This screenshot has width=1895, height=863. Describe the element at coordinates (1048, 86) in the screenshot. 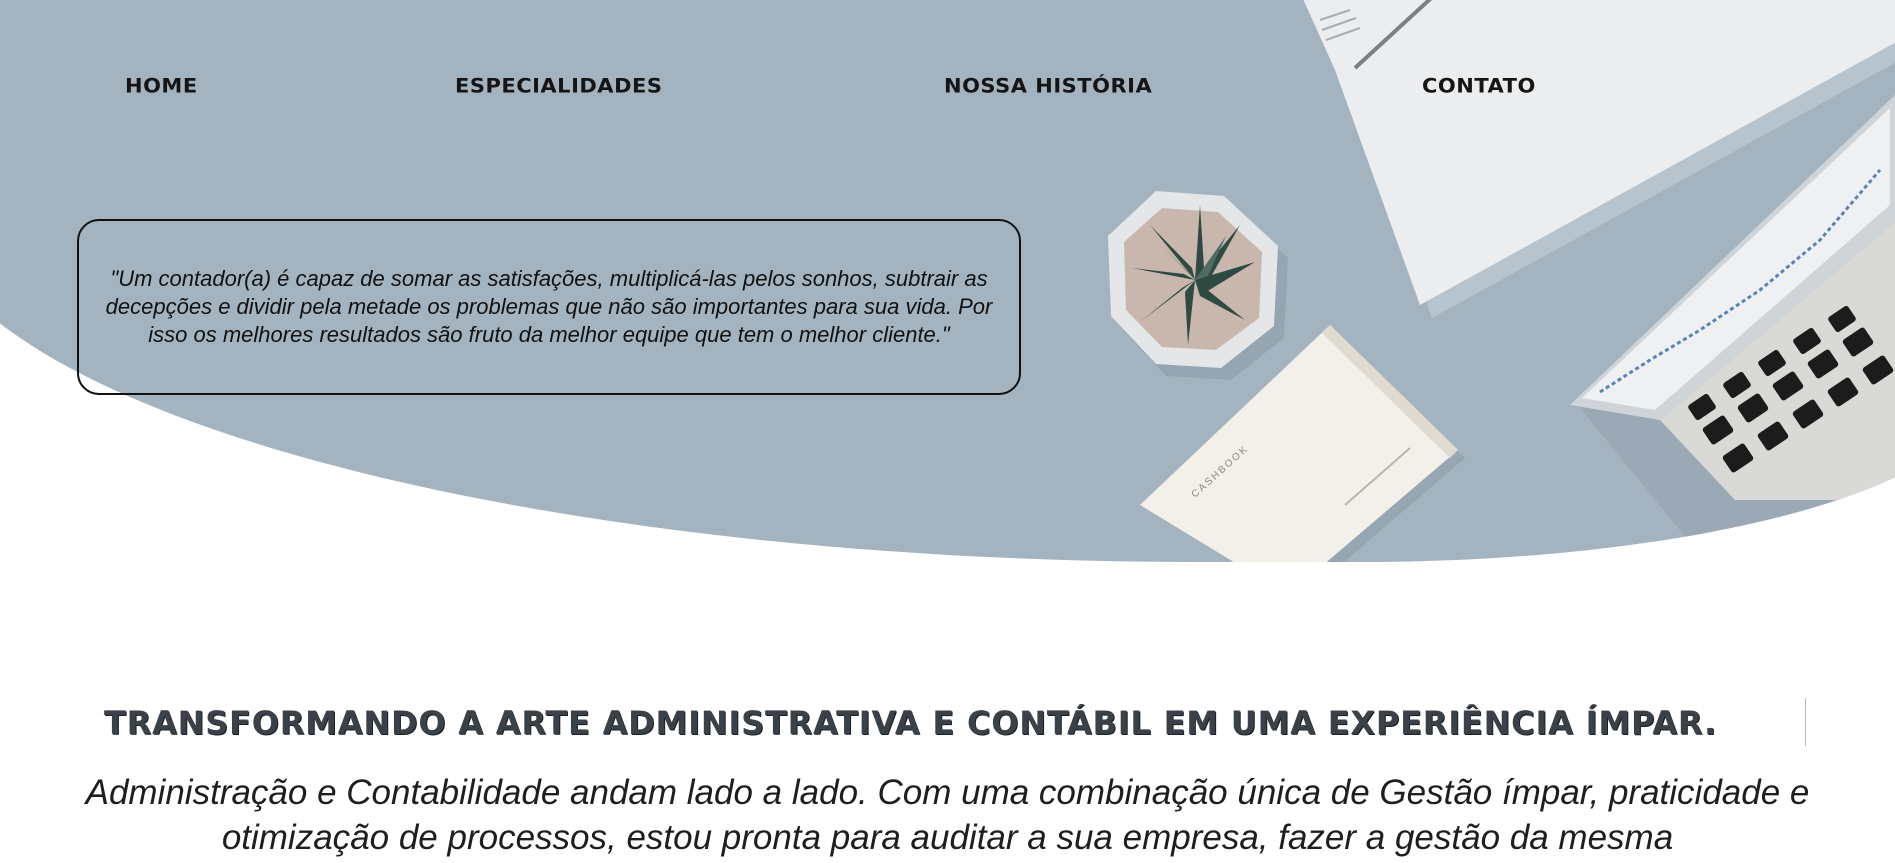

I see `nav-link-nossa-historia: NOSSA HISTÓRIA` at that location.